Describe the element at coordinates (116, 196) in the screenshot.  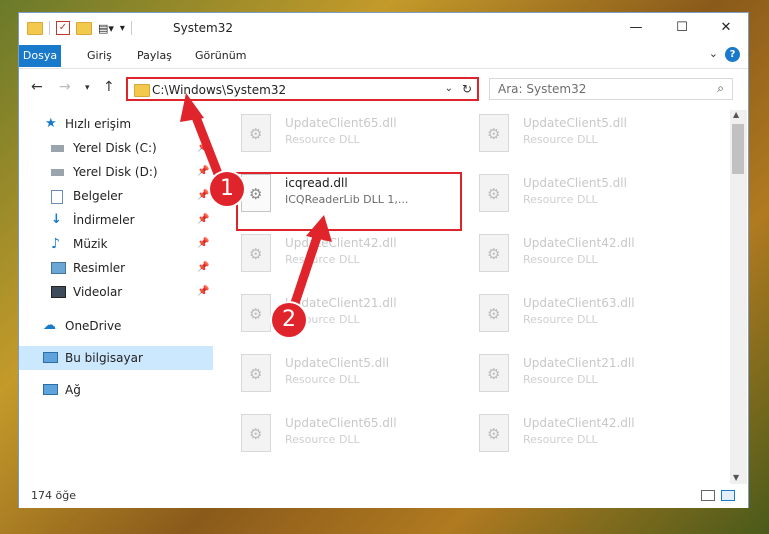
I see `sidebar-item-documents: Belgeler 📌` at that location.